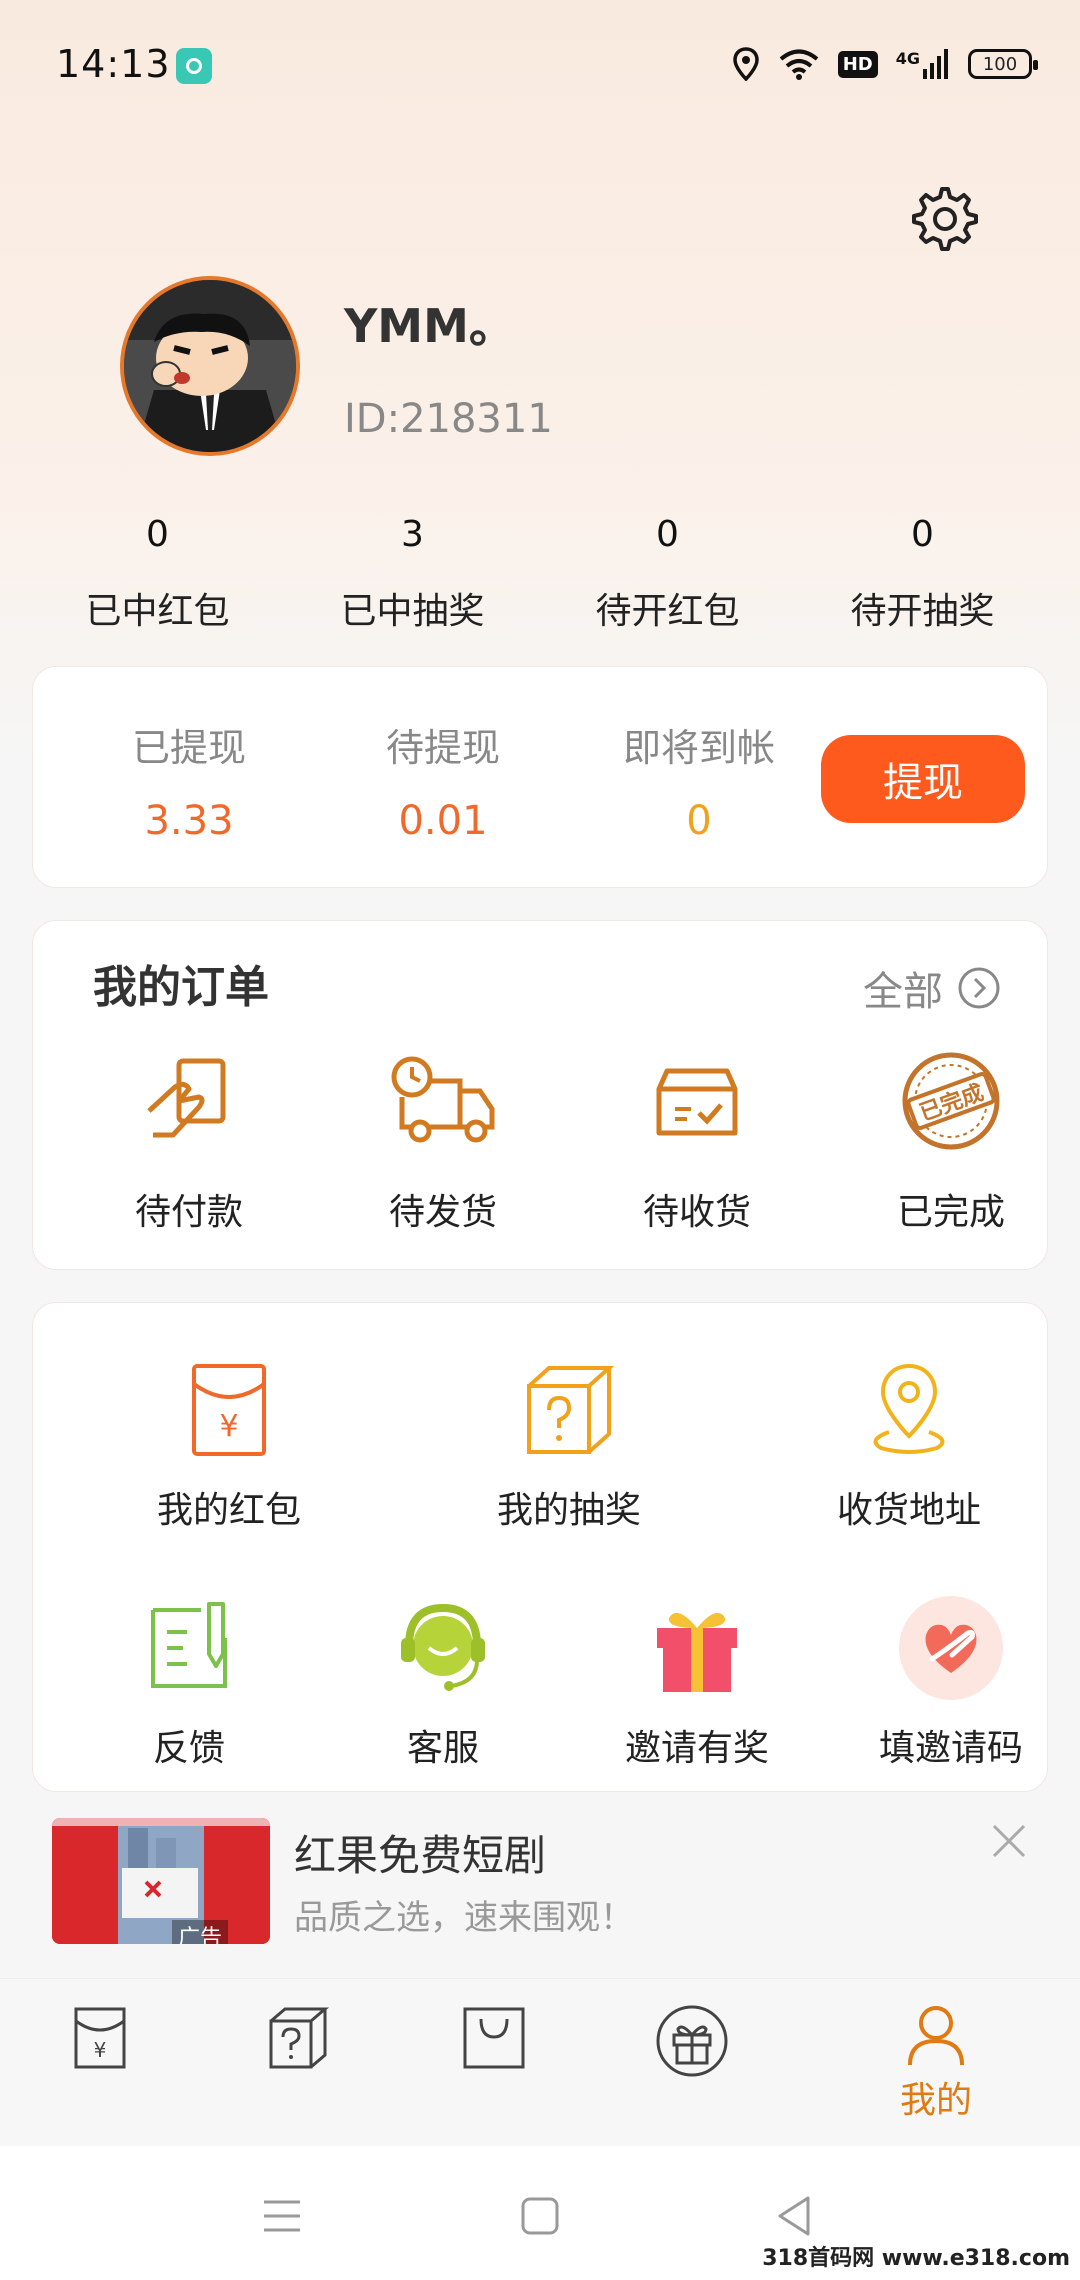 This screenshot has width=1080, height=2280. I want to click on completed-stamp-icon: 已完成, so click(951, 1101).